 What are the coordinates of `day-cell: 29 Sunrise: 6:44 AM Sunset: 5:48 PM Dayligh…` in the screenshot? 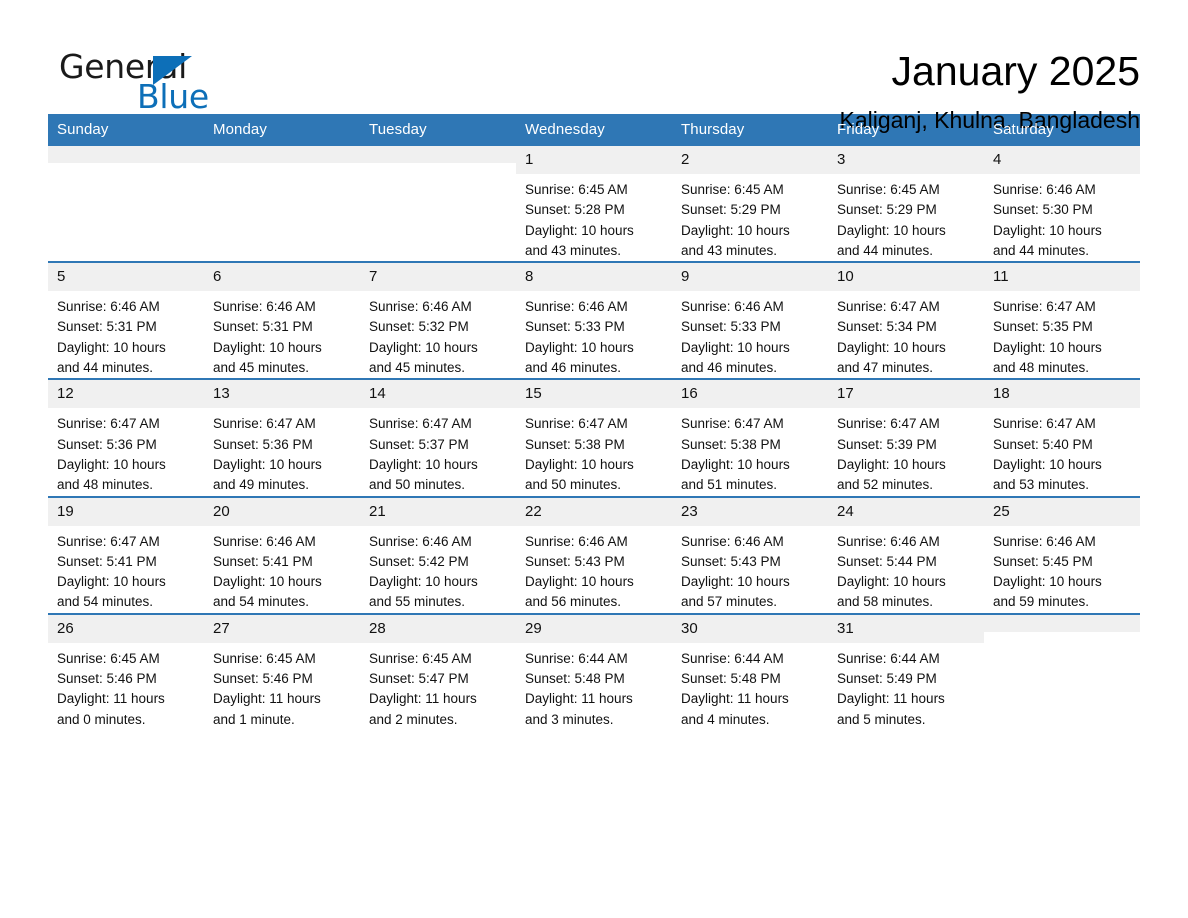 It's located at (594, 671).